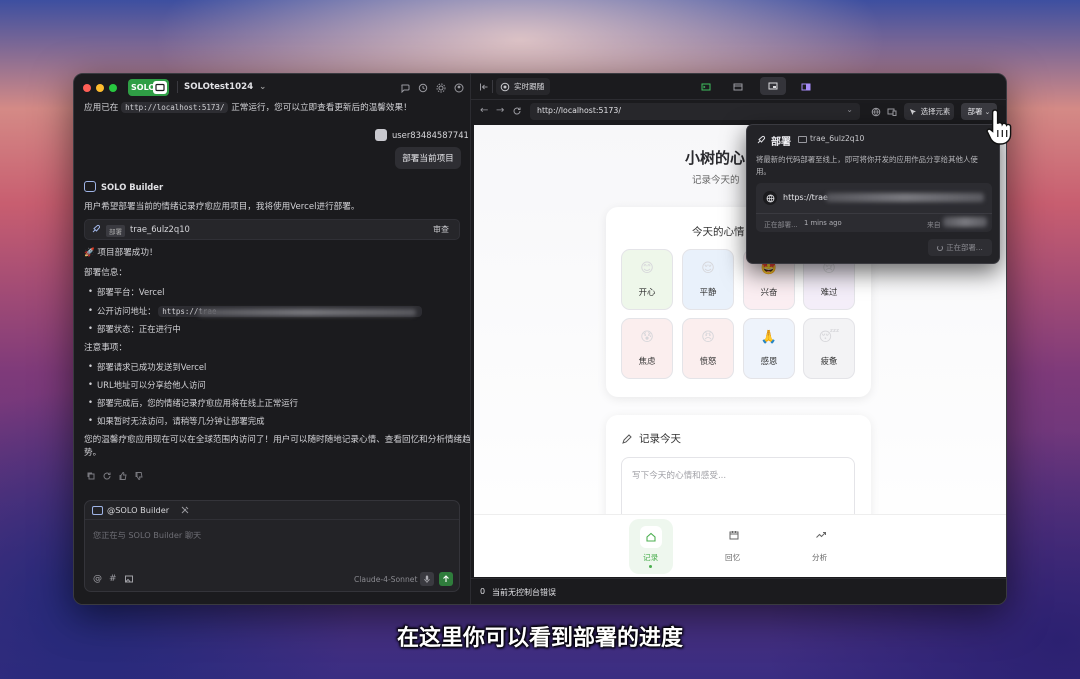 This screenshot has width=1080, height=679. I want to click on deploy-id: trae_6ulz2q10, so click(160, 229).